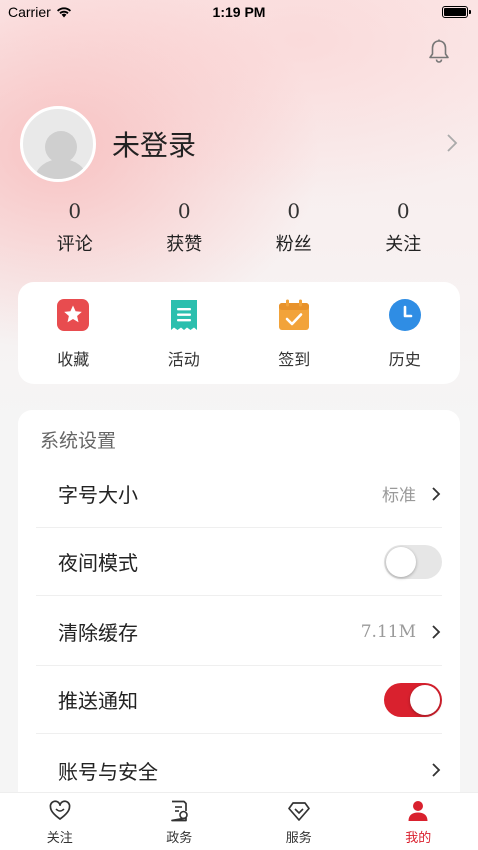 This screenshot has width=478, height=850. What do you see at coordinates (456, 12) in the screenshot?
I see `battery-icon` at bounding box center [456, 12].